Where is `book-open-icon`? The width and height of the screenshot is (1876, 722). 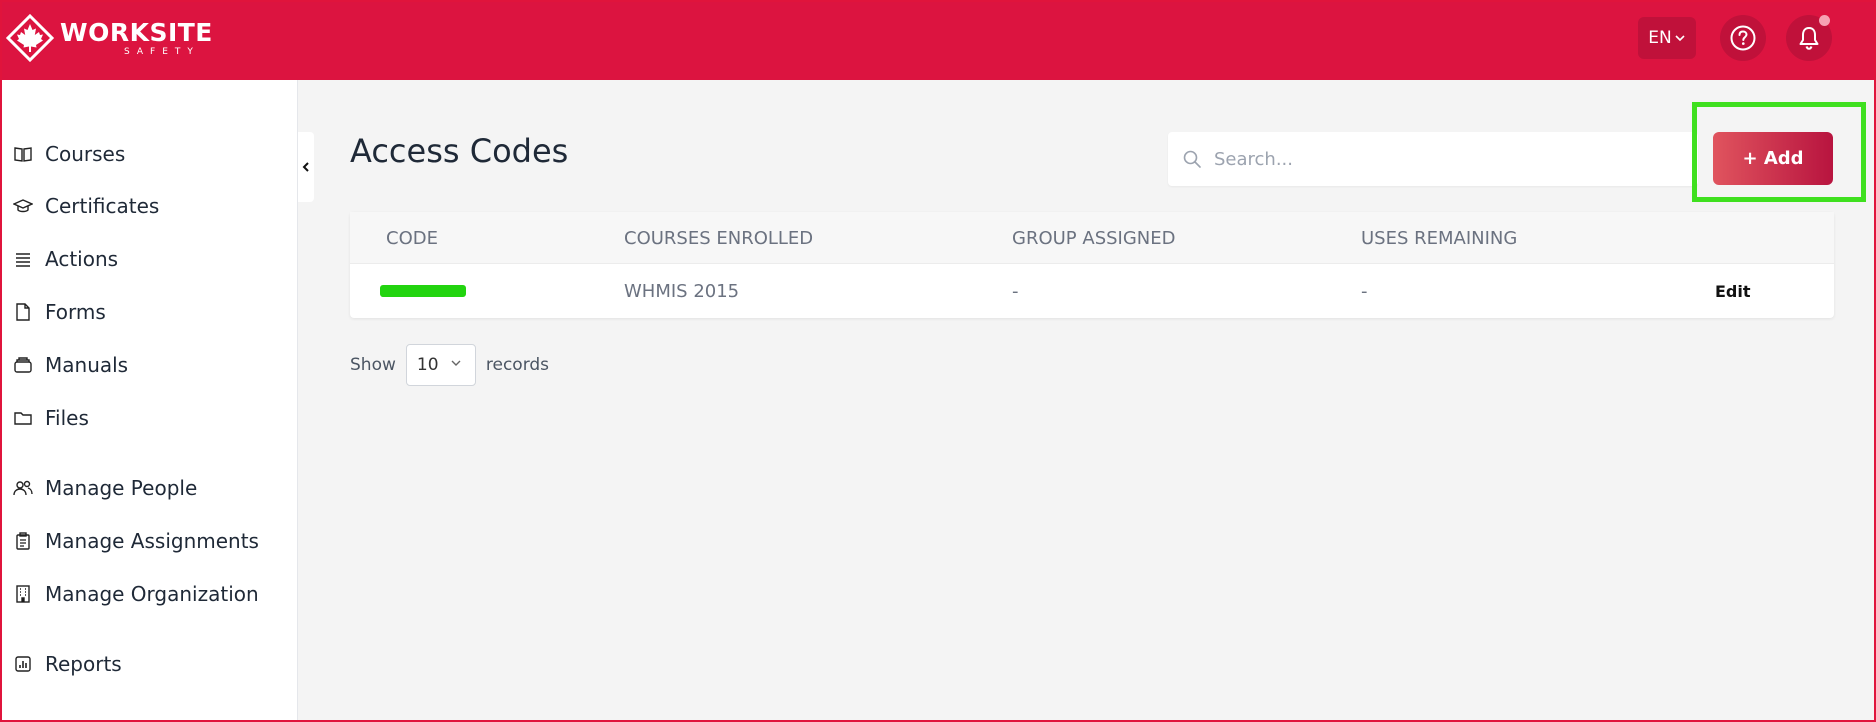
book-open-icon is located at coordinates (23, 154).